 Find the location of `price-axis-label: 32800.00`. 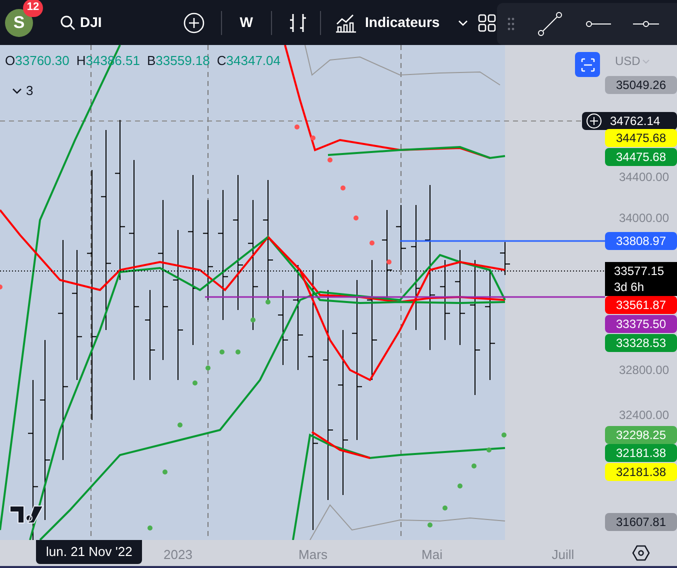

price-axis-label: 32800.00 is located at coordinates (643, 370).